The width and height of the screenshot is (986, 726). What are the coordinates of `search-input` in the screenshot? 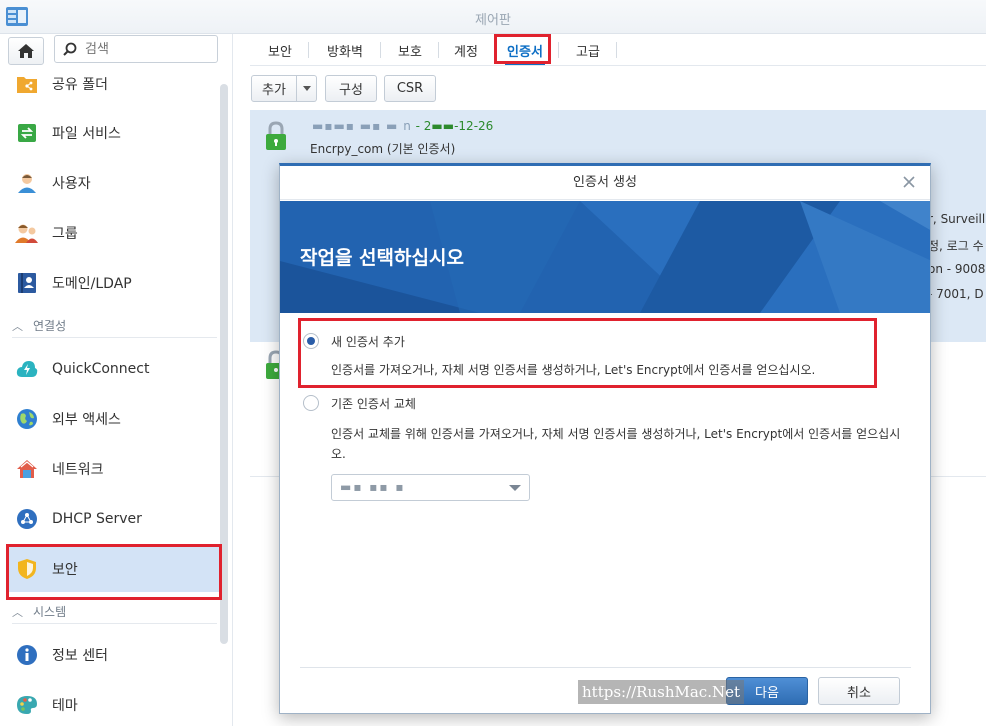 It's located at (147, 49).